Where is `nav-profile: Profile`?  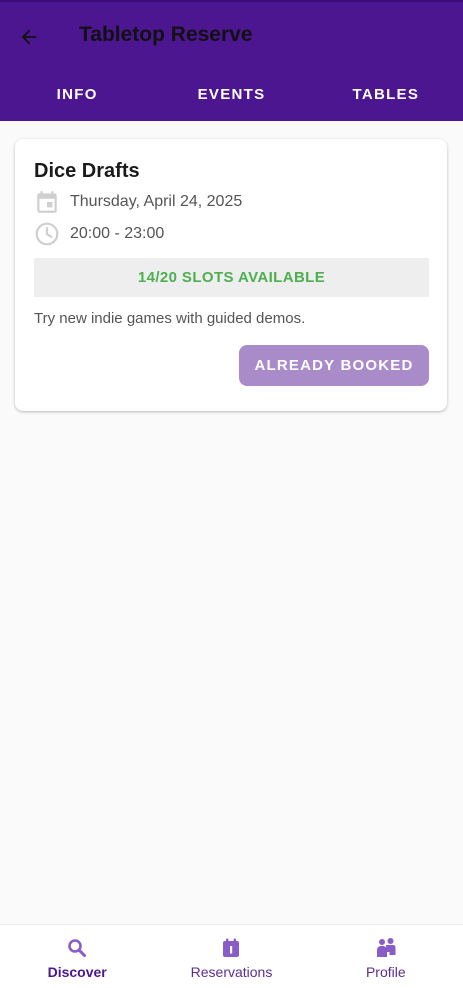 nav-profile: Profile is located at coordinates (386, 956).